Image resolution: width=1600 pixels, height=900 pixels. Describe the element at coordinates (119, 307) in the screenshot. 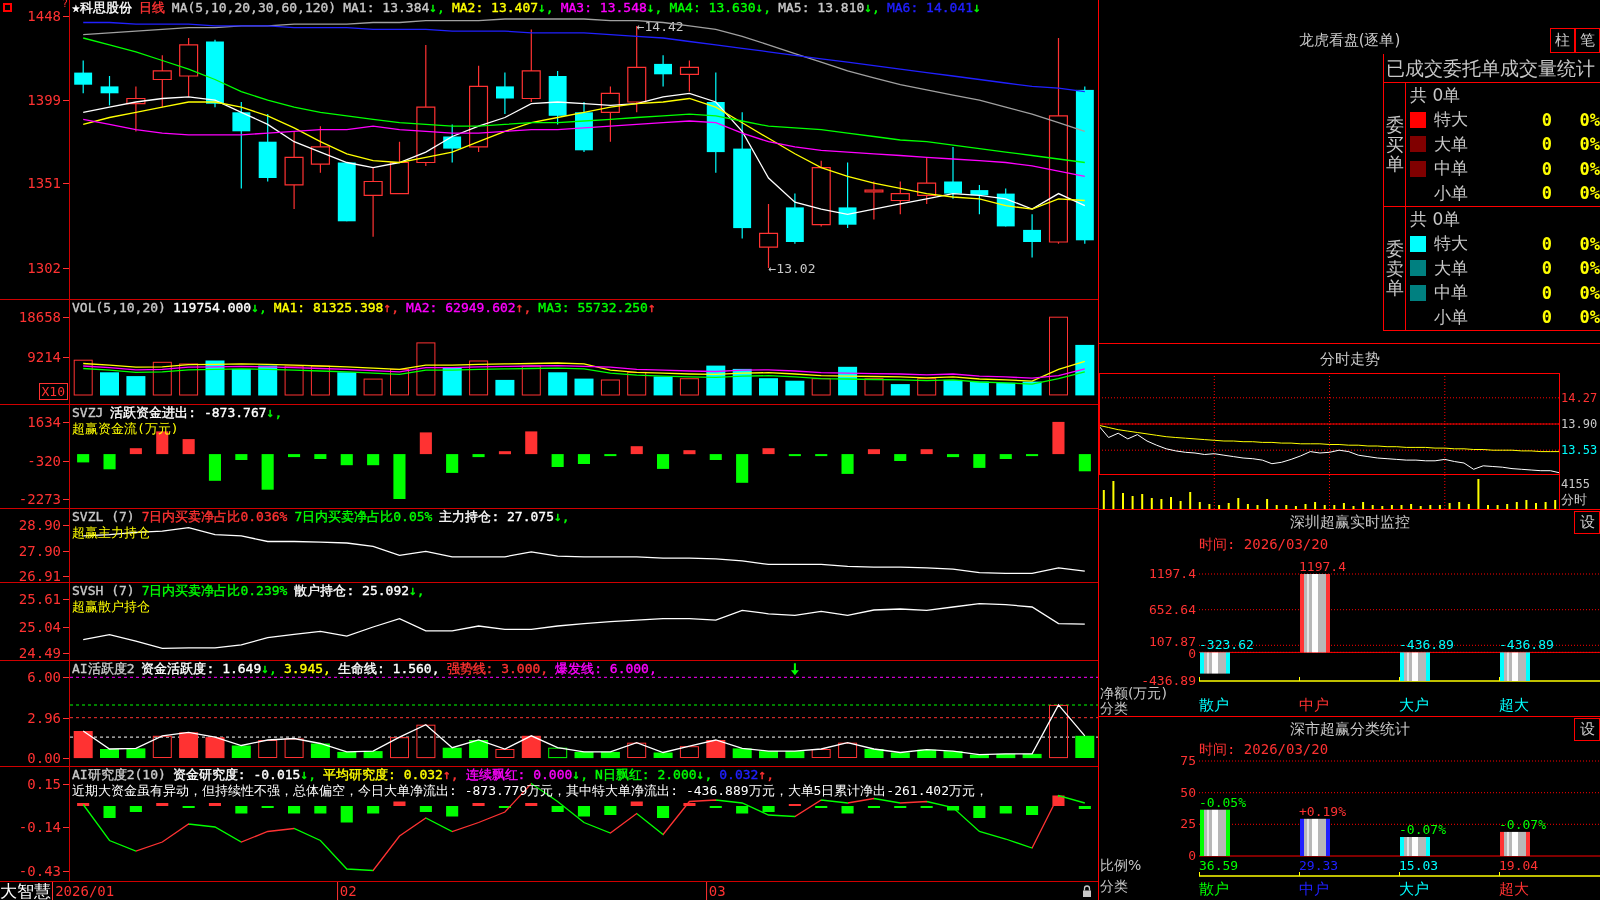

I see `indicator-label: VOL(5,10,20)` at that location.